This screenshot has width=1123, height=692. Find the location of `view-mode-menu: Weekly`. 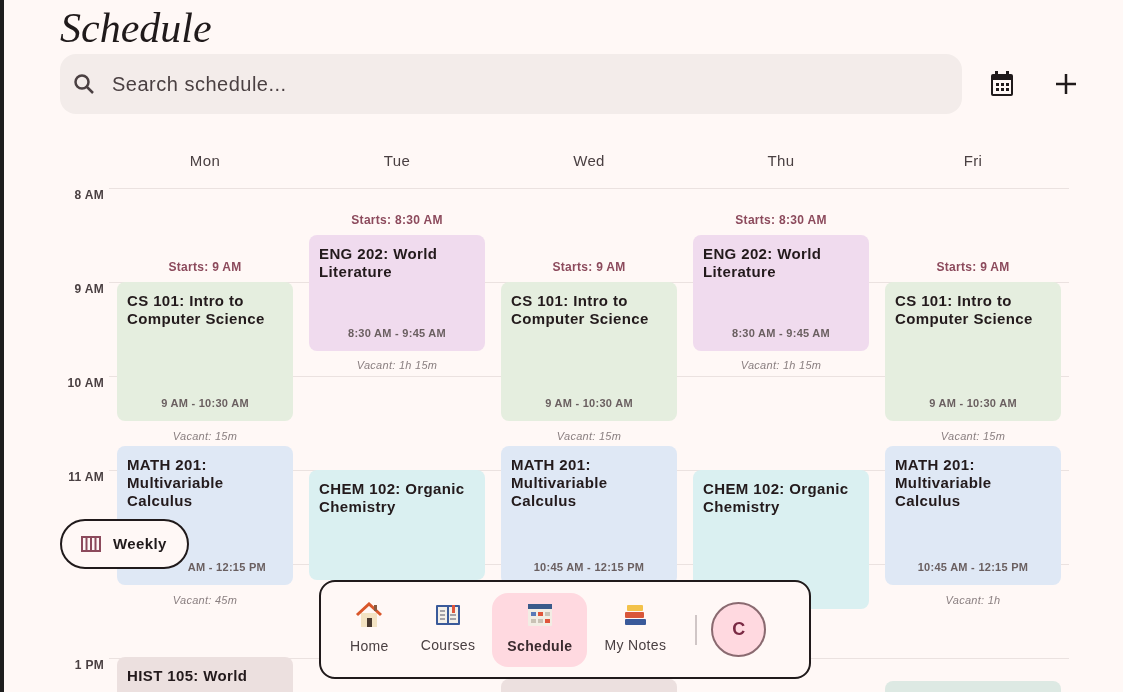

view-mode-menu: Weekly is located at coordinates (124, 544).